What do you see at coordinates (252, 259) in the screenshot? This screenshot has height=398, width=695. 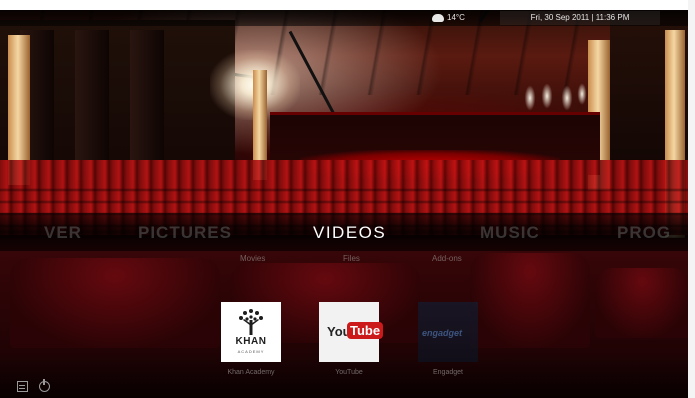 I see `submenu-movies: Movies` at bounding box center [252, 259].